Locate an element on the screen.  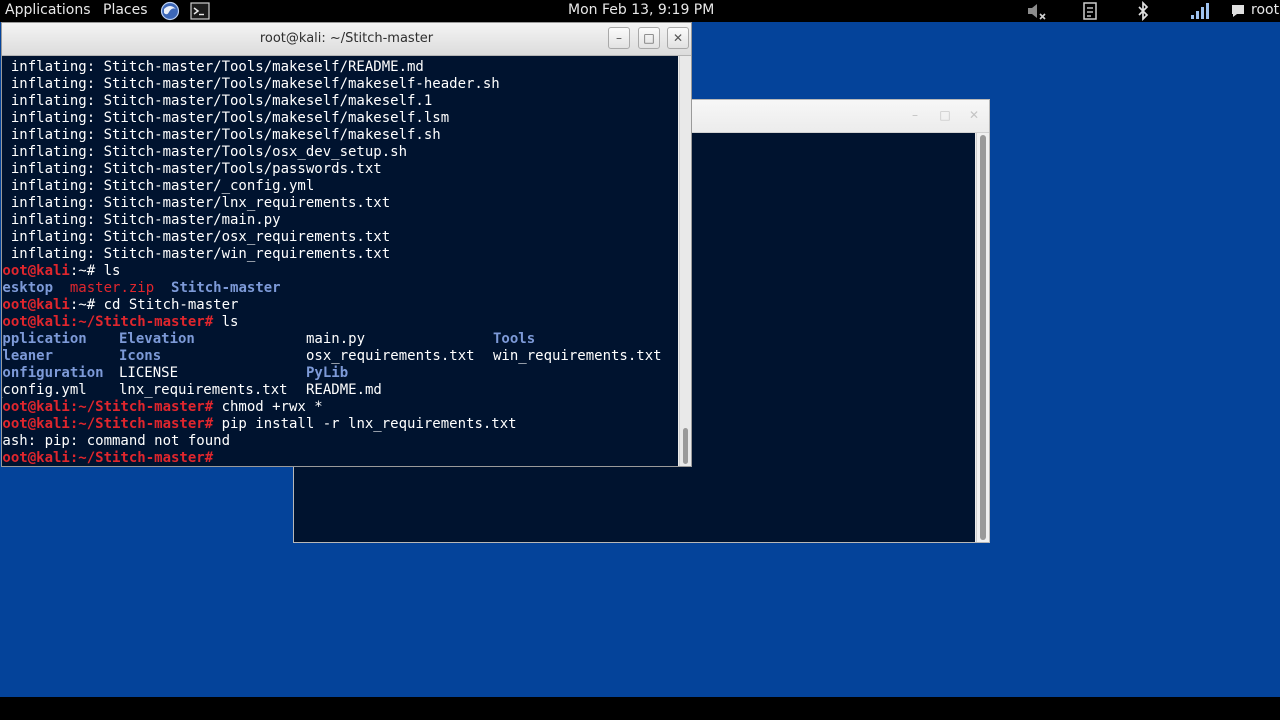
file-entry: _config.yml is located at coordinates (44, 390).